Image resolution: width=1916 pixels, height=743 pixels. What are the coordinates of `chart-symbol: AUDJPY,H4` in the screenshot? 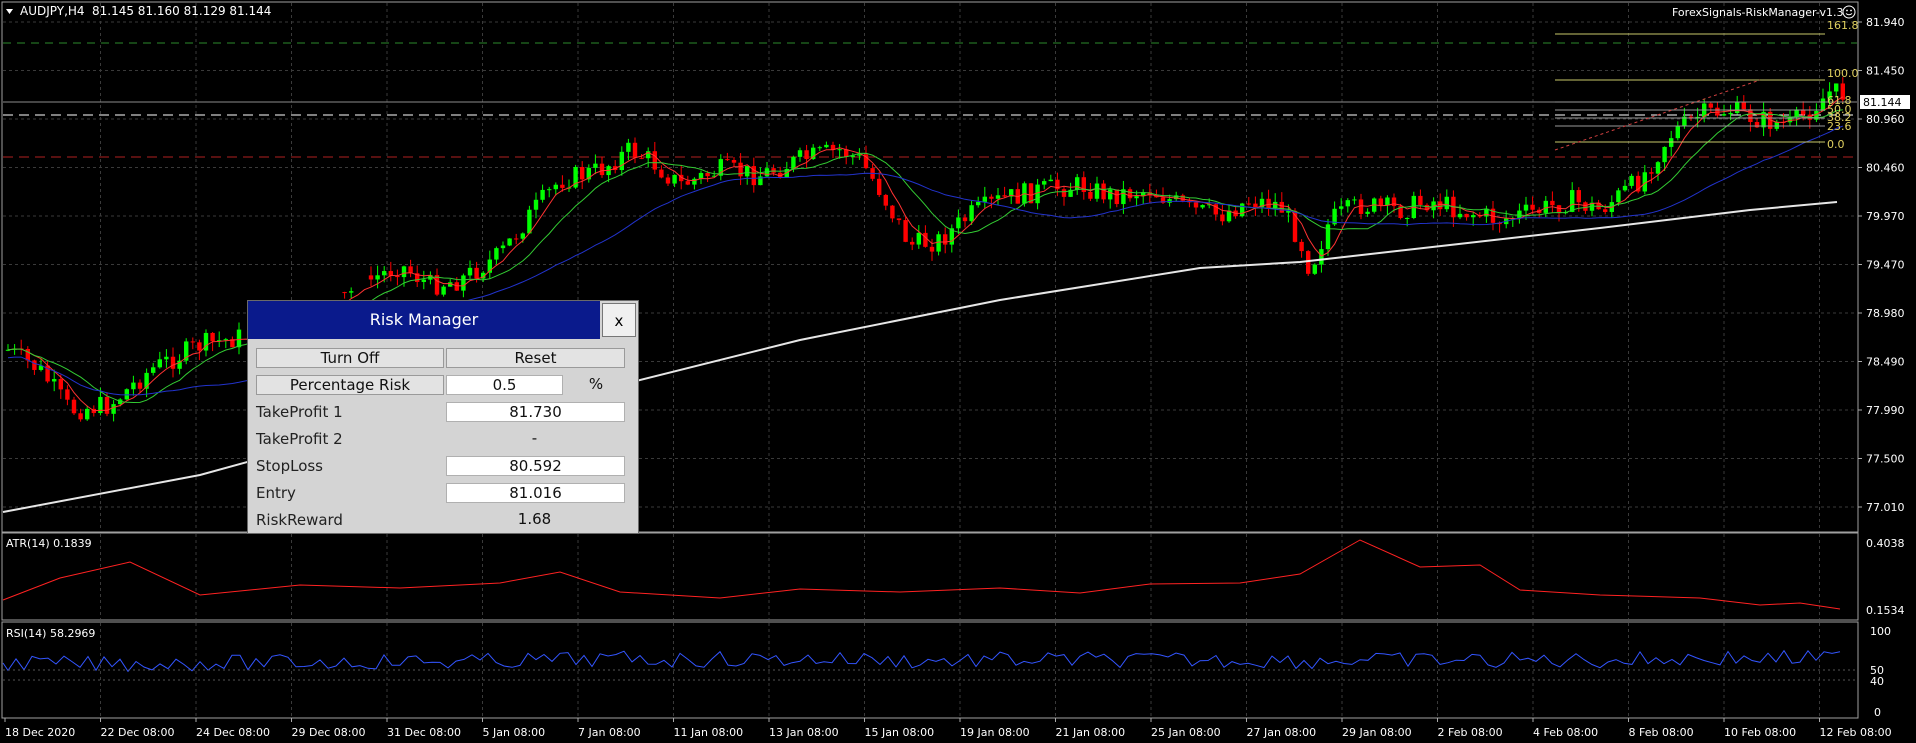 It's located at (52, 11).